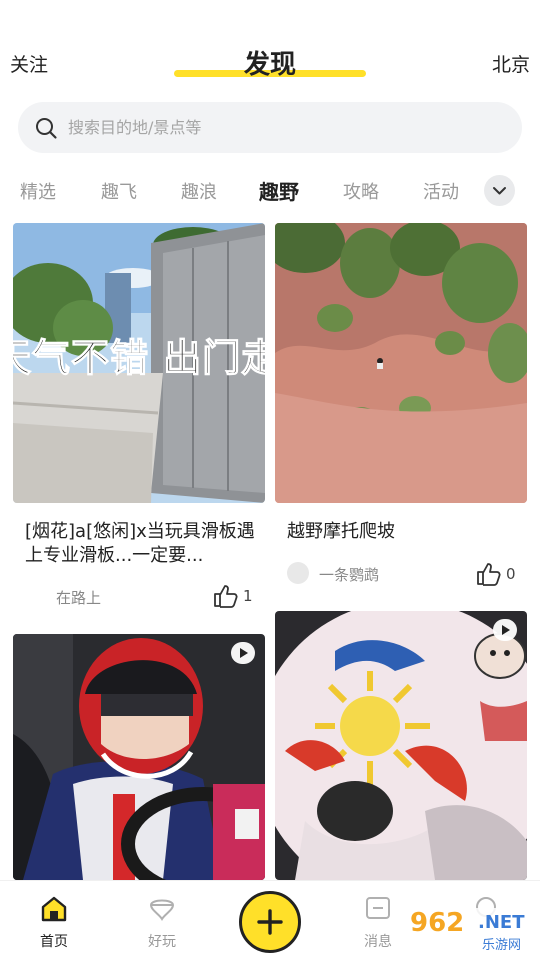 This screenshot has height=960, width=540. What do you see at coordinates (162, 942) in the screenshot?
I see `tab-fun-label: 好玩` at bounding box center [162, 942].